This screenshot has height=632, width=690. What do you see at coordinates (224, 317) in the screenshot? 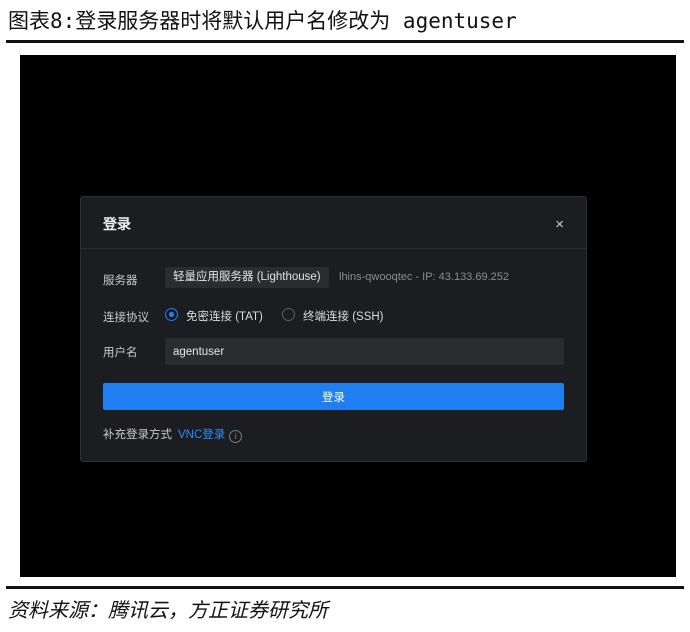
I see `radio-tat-label: 免密连接 (TAT)` at bounding box center [224, 317].